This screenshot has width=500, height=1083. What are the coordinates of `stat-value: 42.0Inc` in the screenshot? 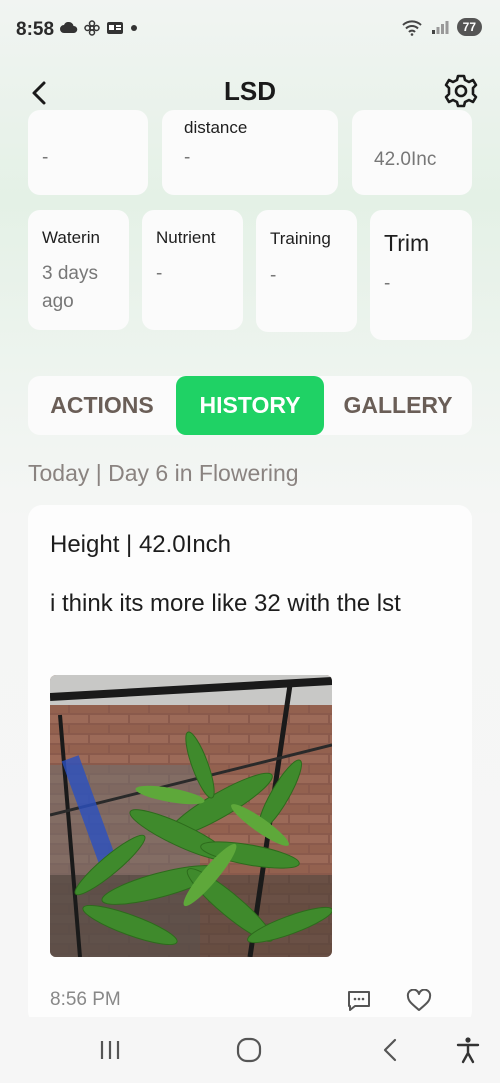 It's located at (405, 159).